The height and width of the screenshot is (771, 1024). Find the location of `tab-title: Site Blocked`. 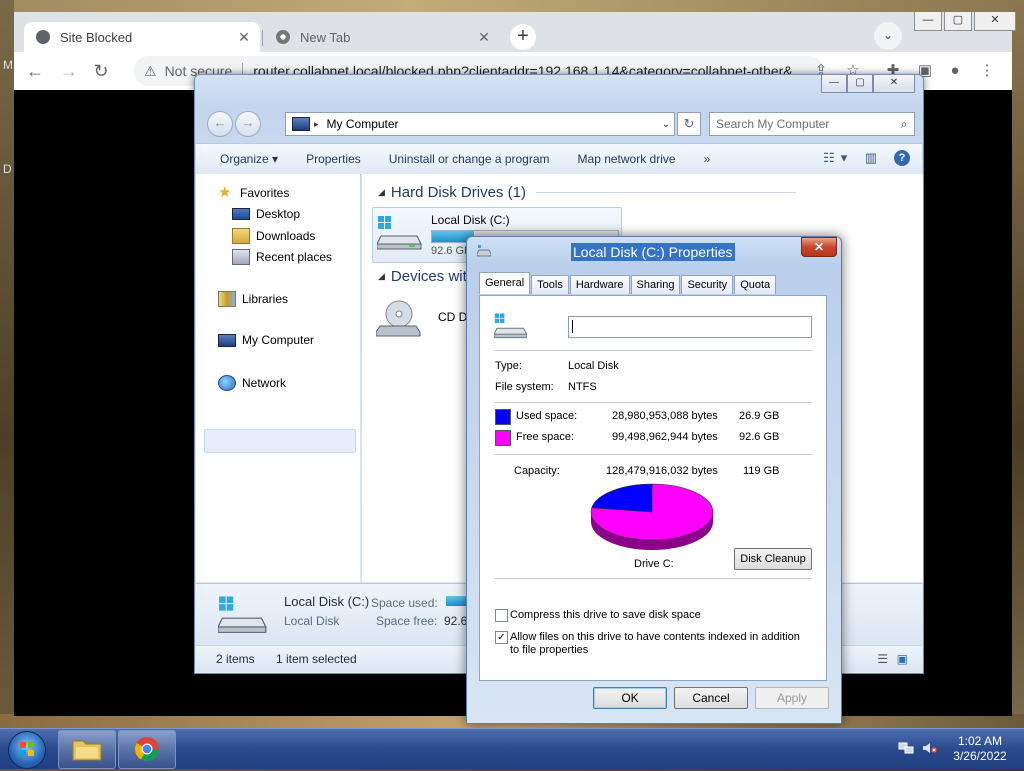

tab-title: Site Blocked is located at coordinates (96, 37).